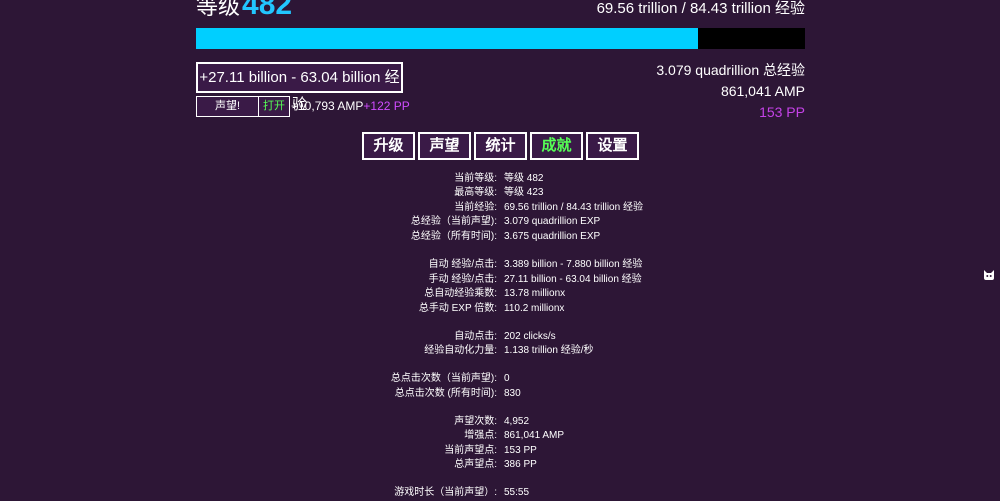 Image resolution: width=1000 pixels, height=501 pixels. Describe the element at coordinates (534, 435) in the screenshot. I see `stat-value: 861,041 AMP` at that location.